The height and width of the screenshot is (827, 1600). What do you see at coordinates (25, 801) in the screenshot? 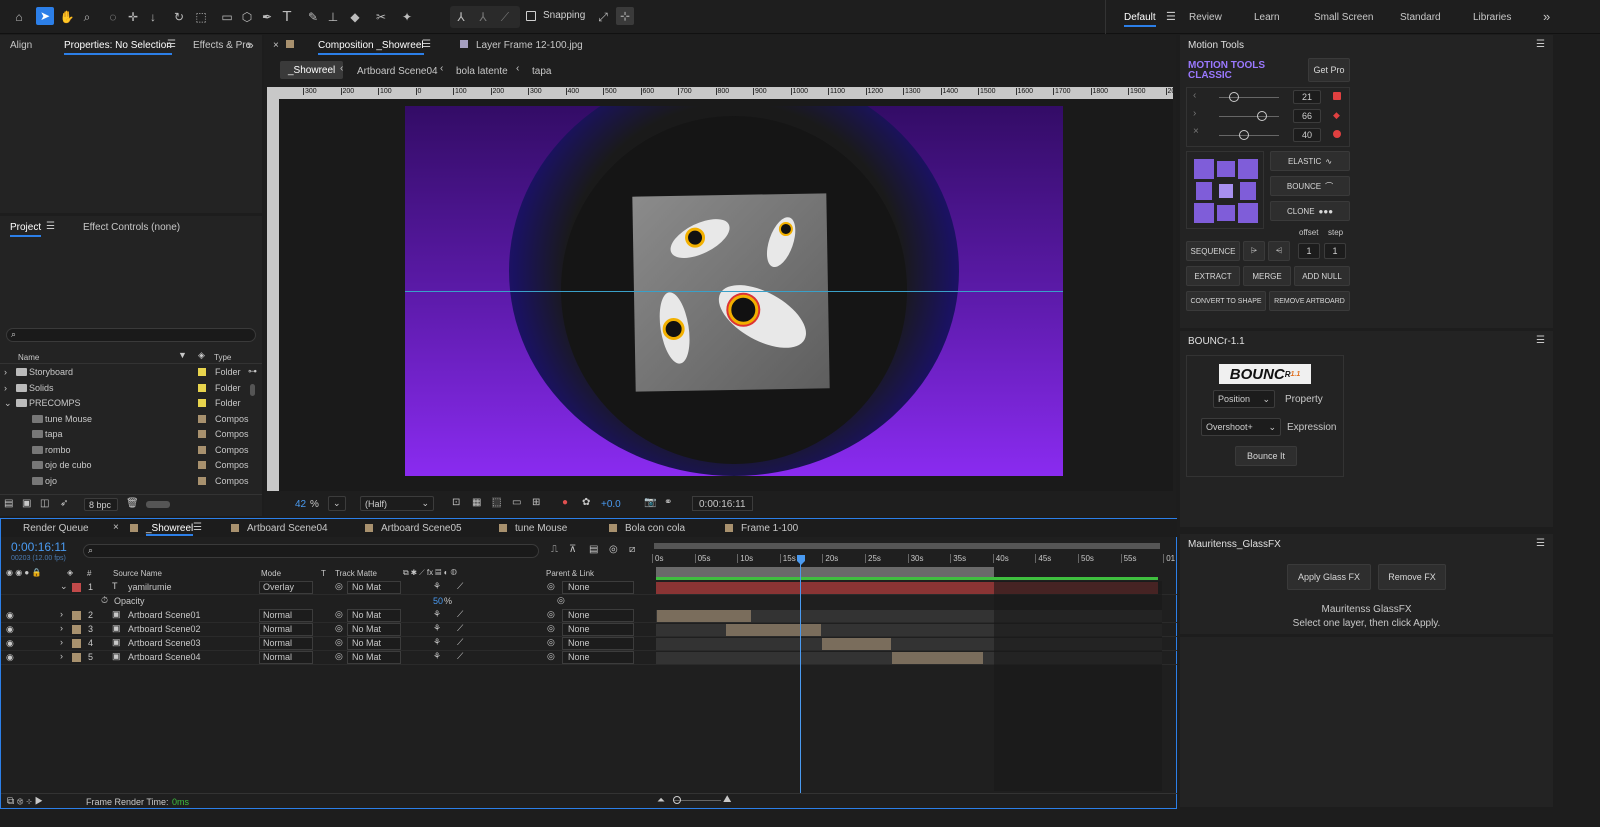
I see `footer-toggle-icons: ⧉ ⊛ ⊹ ▶` at bounding box center [25, 801].